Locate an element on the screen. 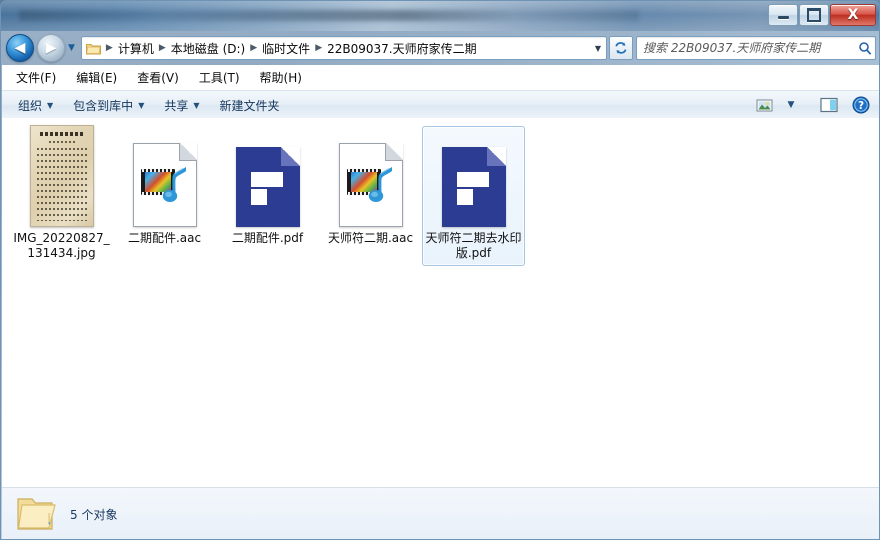 The image size is (880, 540). address-dropdown-icon: ▼ is located at coordinates (598, 48).